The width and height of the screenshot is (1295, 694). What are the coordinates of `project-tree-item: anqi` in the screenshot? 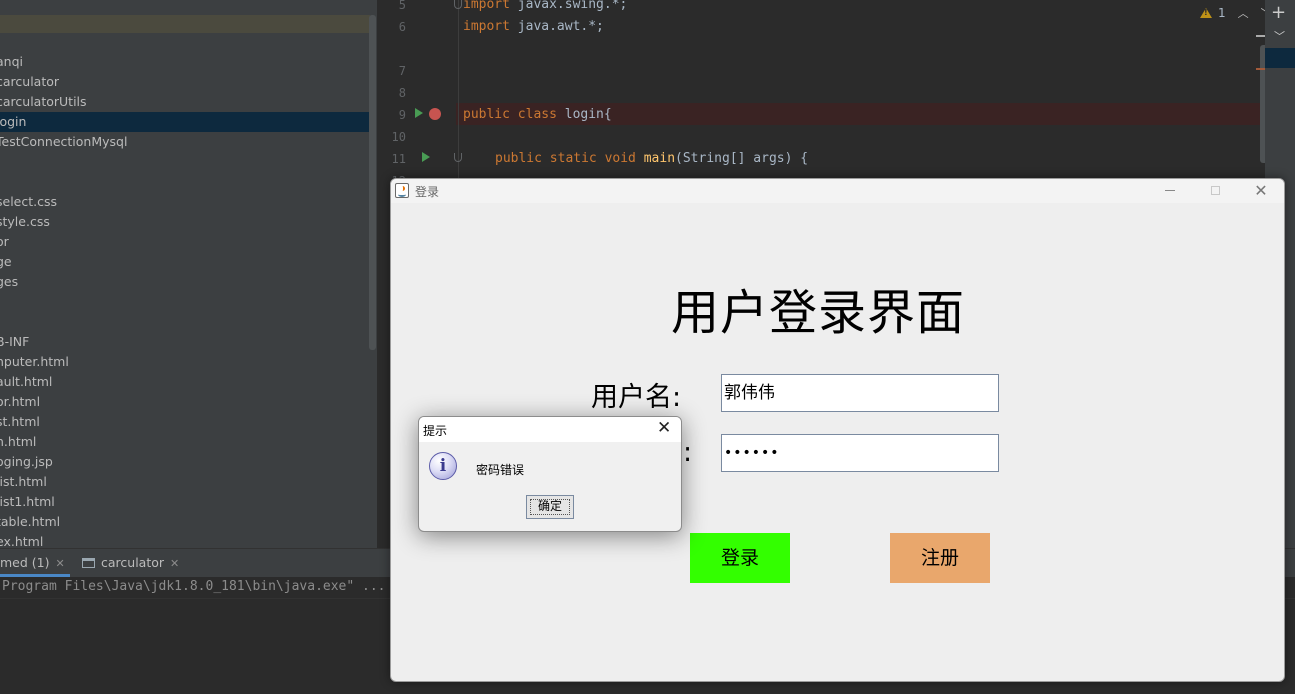 It's located at (185, 62).